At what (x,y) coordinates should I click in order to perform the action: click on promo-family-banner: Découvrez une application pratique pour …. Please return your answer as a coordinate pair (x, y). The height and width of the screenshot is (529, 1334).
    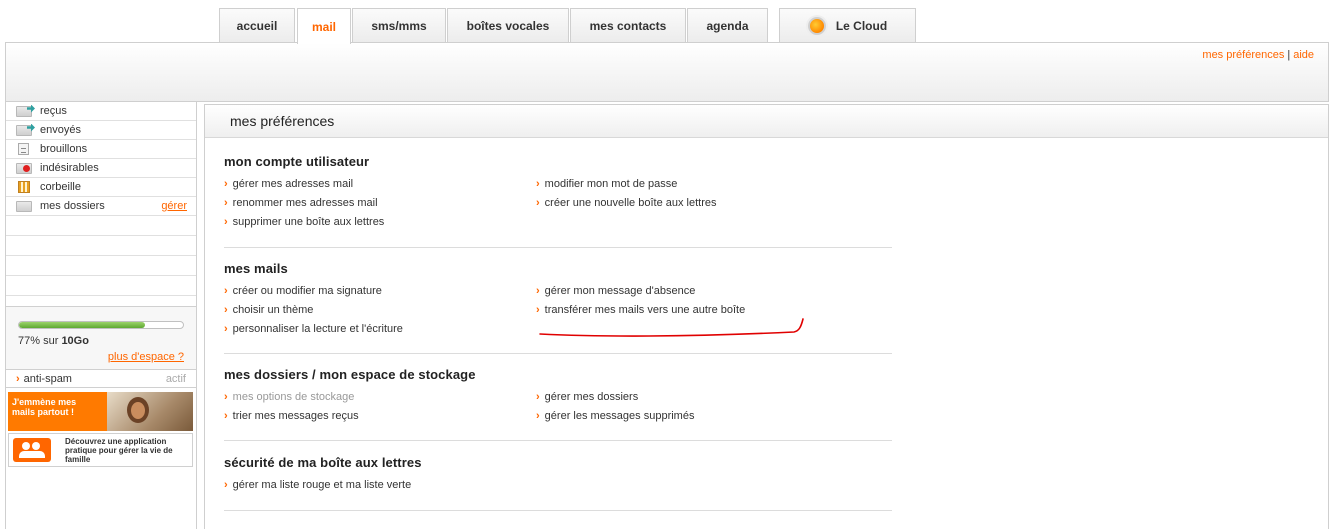
    Looking at the image, I should click on (100, 450).